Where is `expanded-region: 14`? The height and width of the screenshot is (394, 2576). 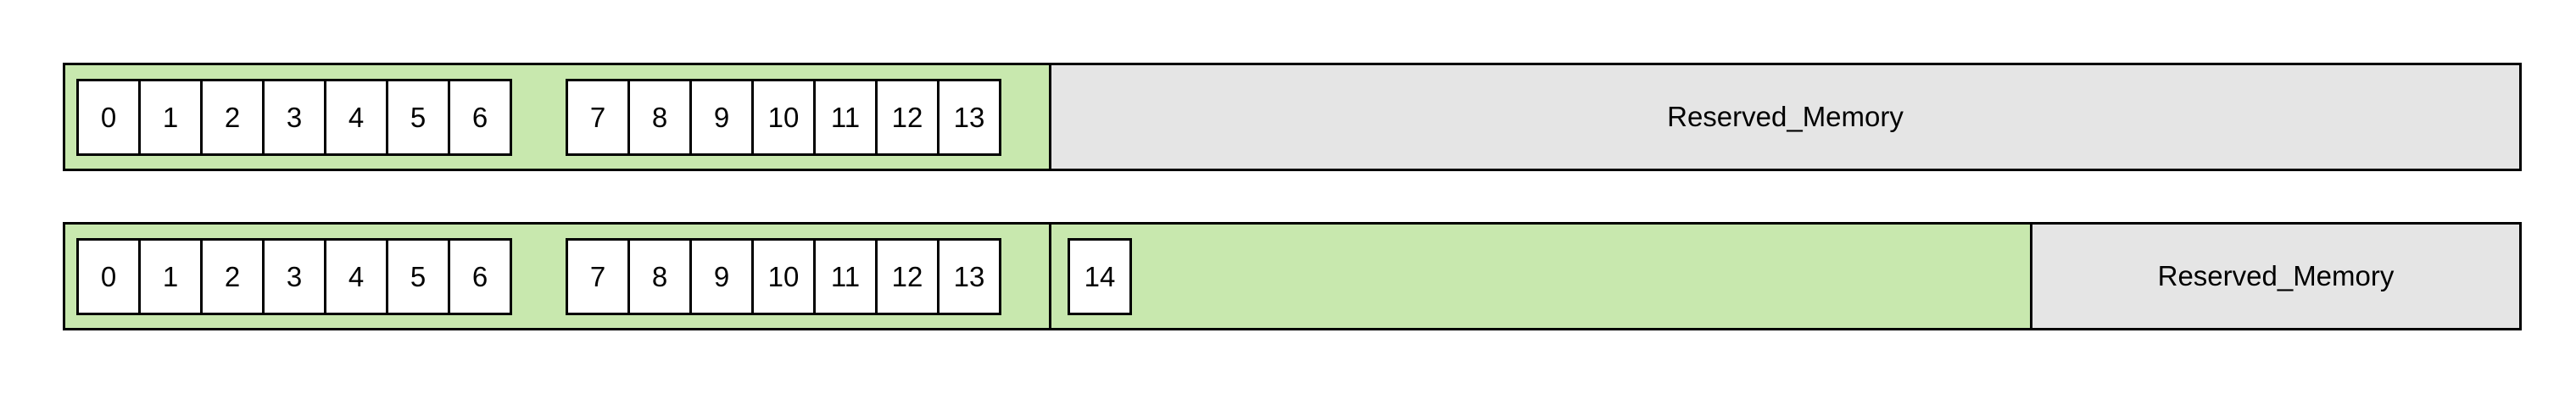
expanded-region: 14 is located at coordinates (1540, 276).